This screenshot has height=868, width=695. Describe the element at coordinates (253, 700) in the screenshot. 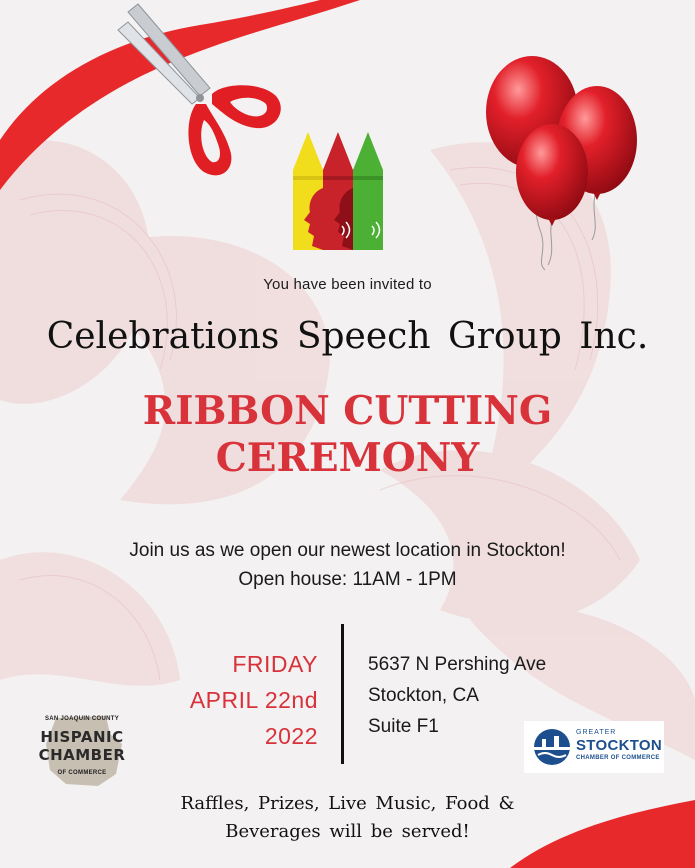

I see `date-month-day: APRIL 22nd` at that location.